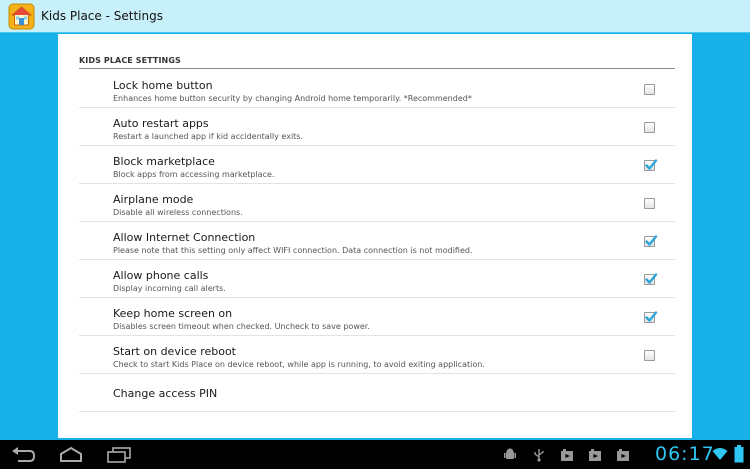  What do you see at coordinates (739, 454) in the screenshot?
I see `battery-icon` at bounding box center [739, 454].